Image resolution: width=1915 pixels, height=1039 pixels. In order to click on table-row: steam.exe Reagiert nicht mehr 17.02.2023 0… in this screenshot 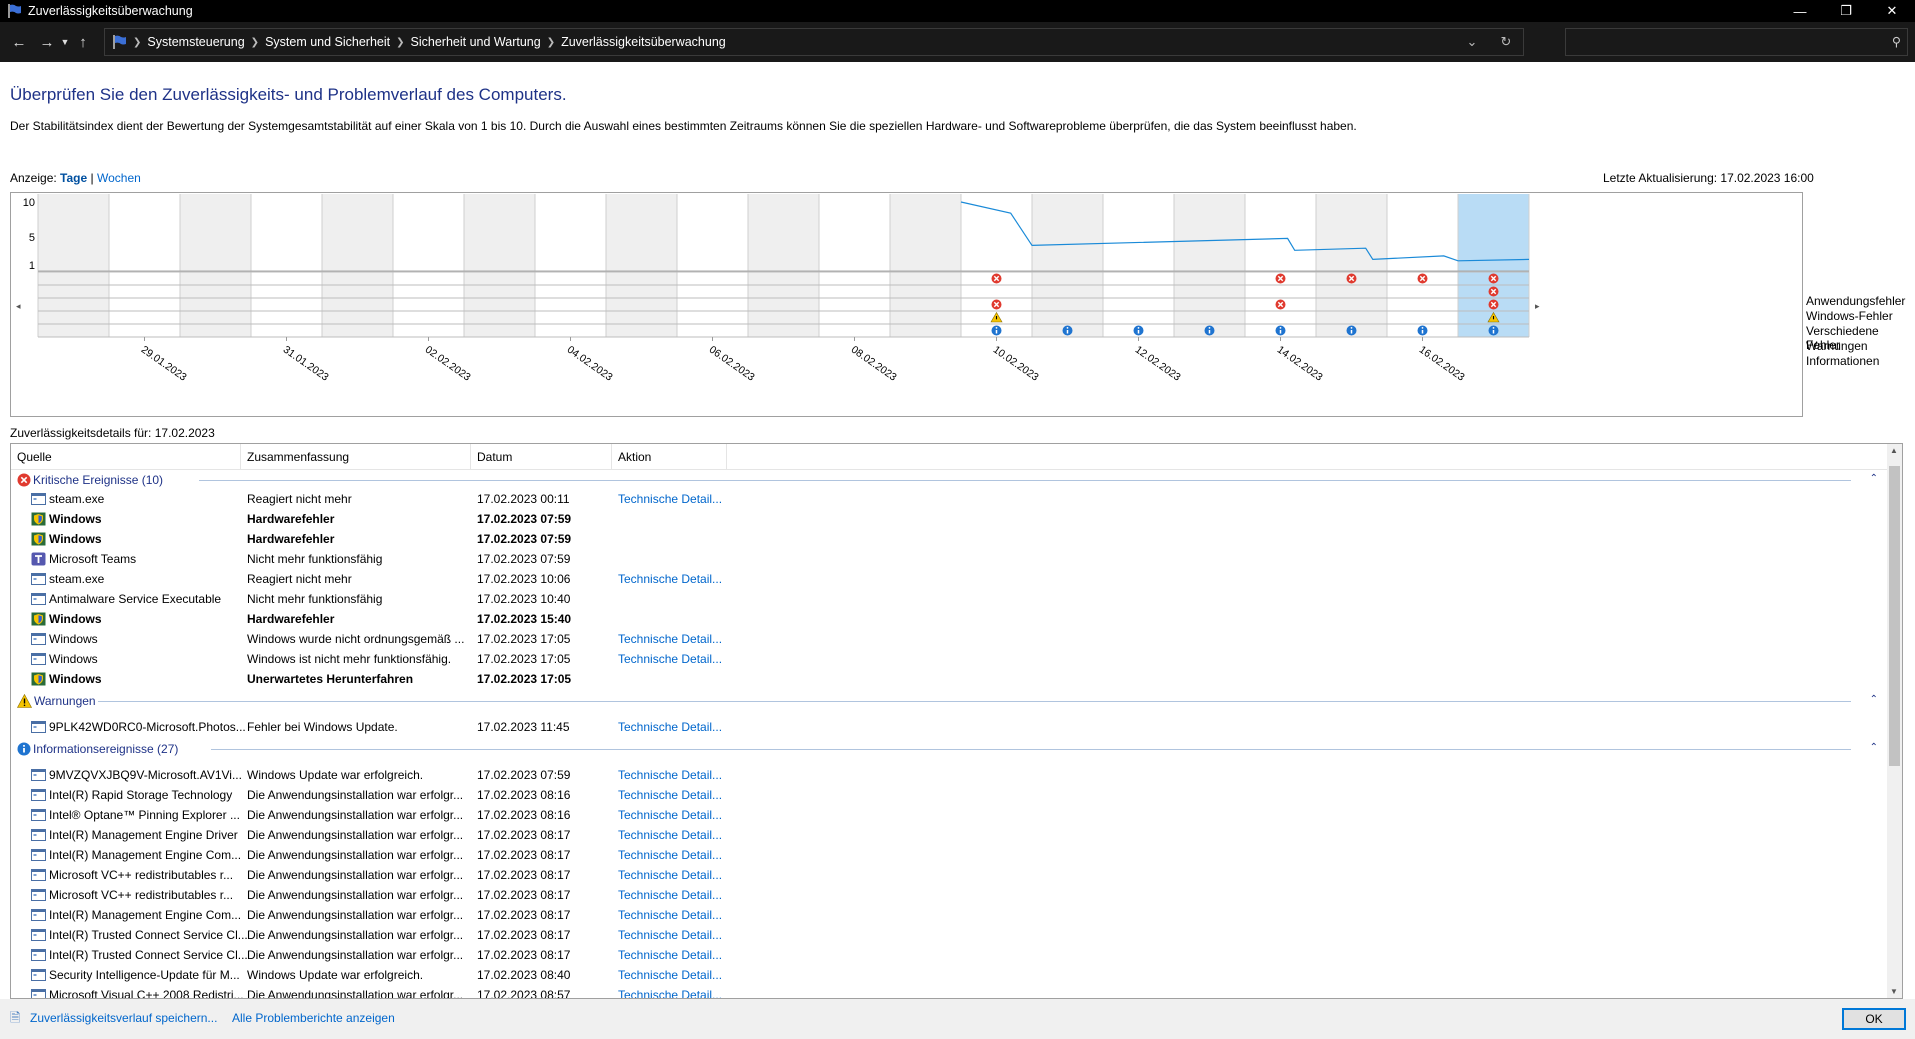, I will do `click(950, 499)`.